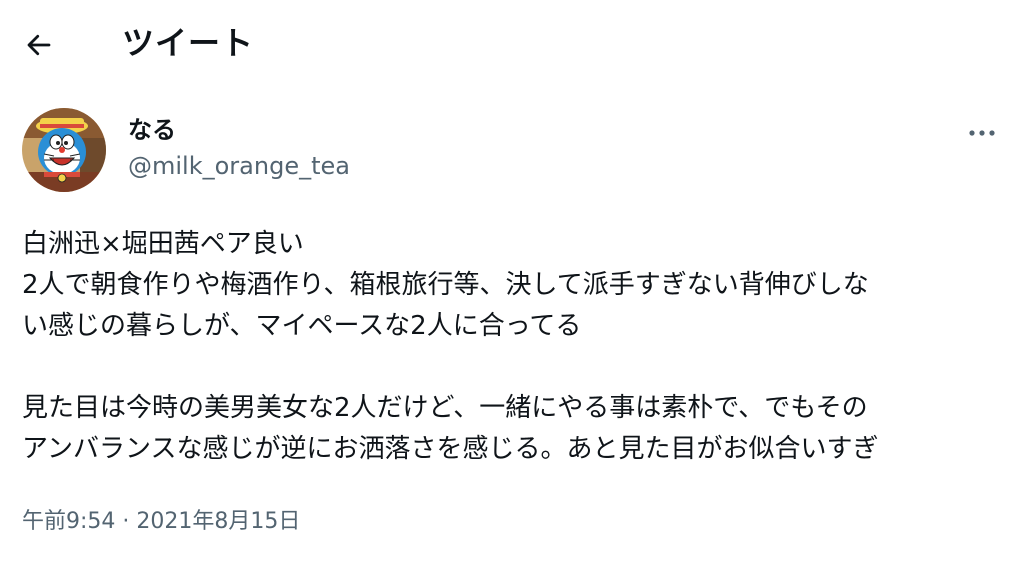 This screenshot has height=562, width=1024. Describe the element at coordinates (239, 166) in the screenshot. I see `user-handle: @milk_orange_tea` at that location.